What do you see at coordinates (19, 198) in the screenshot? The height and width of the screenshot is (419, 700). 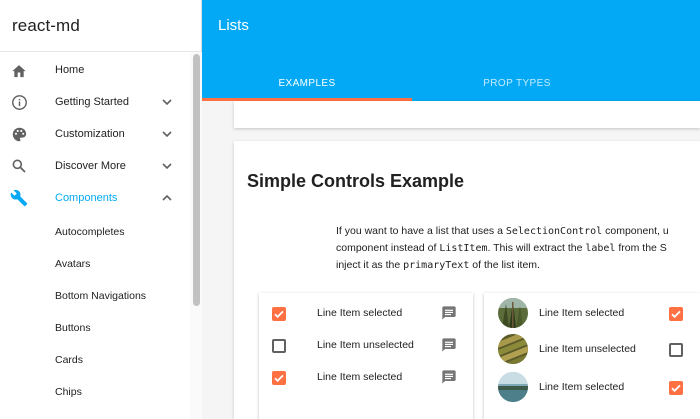 I see `wrench-icon` at bounding box center [19, 198].